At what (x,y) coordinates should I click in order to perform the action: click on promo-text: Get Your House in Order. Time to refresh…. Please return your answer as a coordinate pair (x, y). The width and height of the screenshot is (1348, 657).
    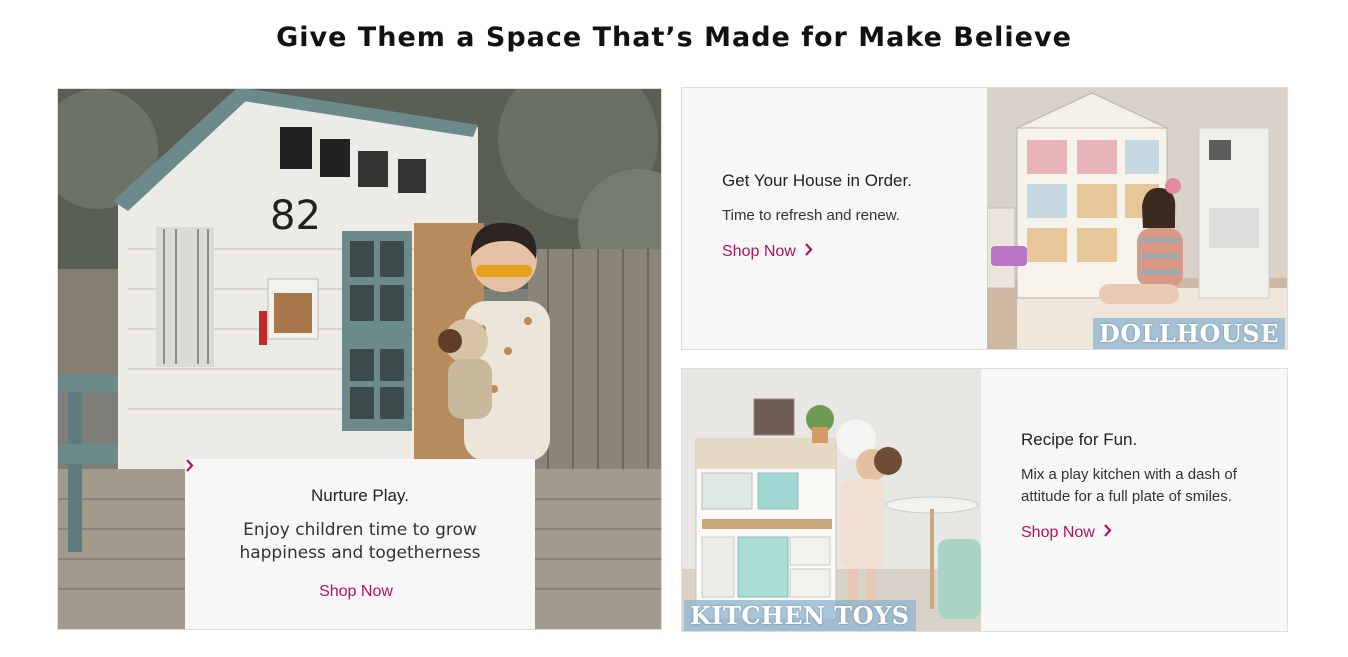
    Looking at the image, I should click on (847, 216).